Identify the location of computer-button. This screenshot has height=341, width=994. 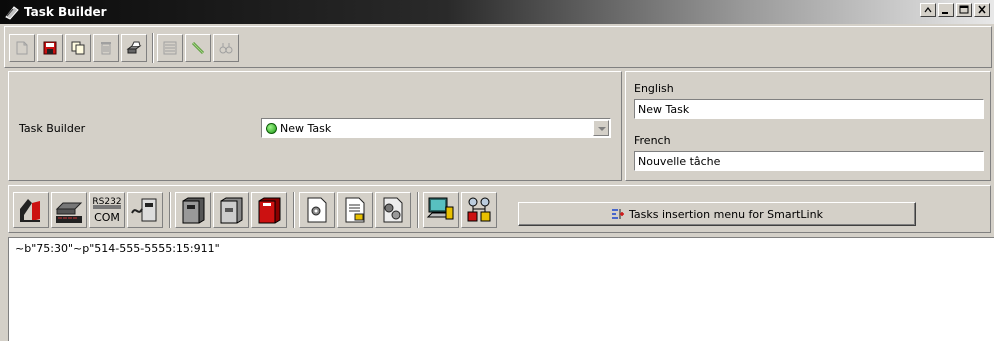
(441, 210).